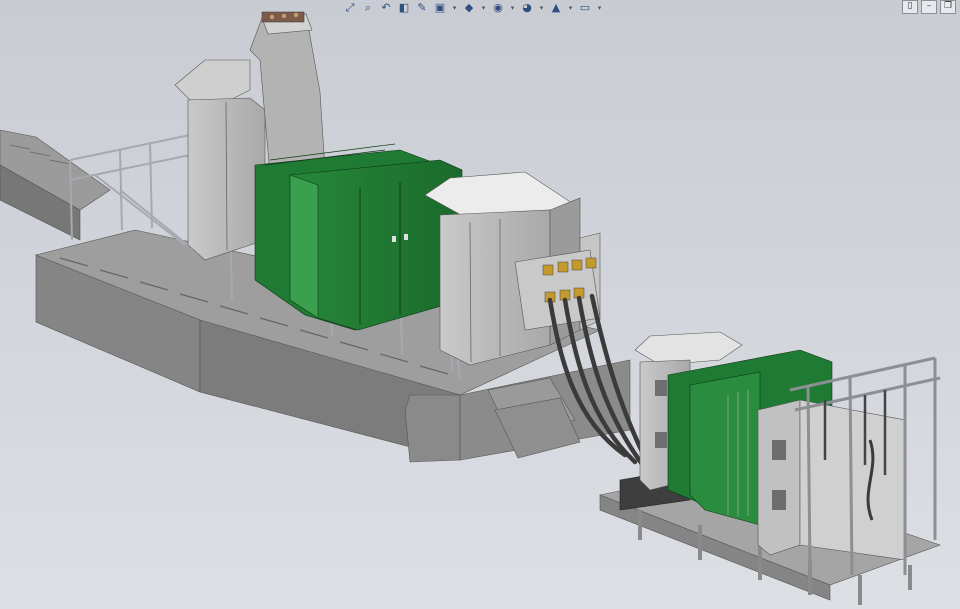  I want to click on gray-enclosure-left, so click(220, 160).